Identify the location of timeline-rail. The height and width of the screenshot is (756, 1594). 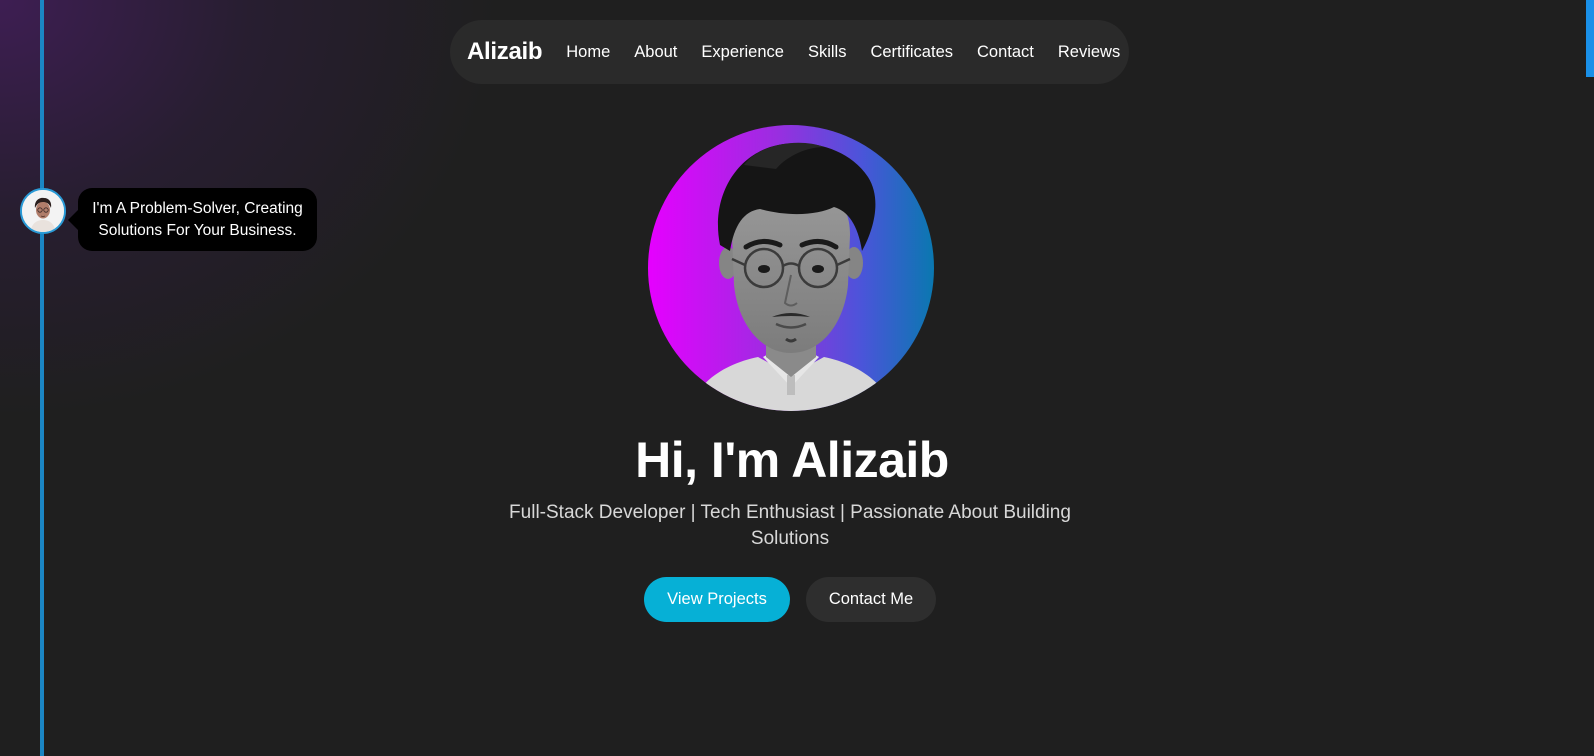
(42, 378).